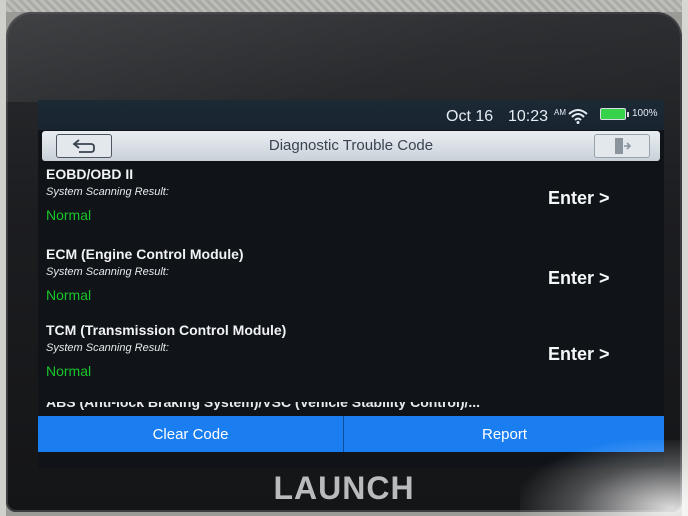  I want to click on status-ampm: AM, so click(560, 112).